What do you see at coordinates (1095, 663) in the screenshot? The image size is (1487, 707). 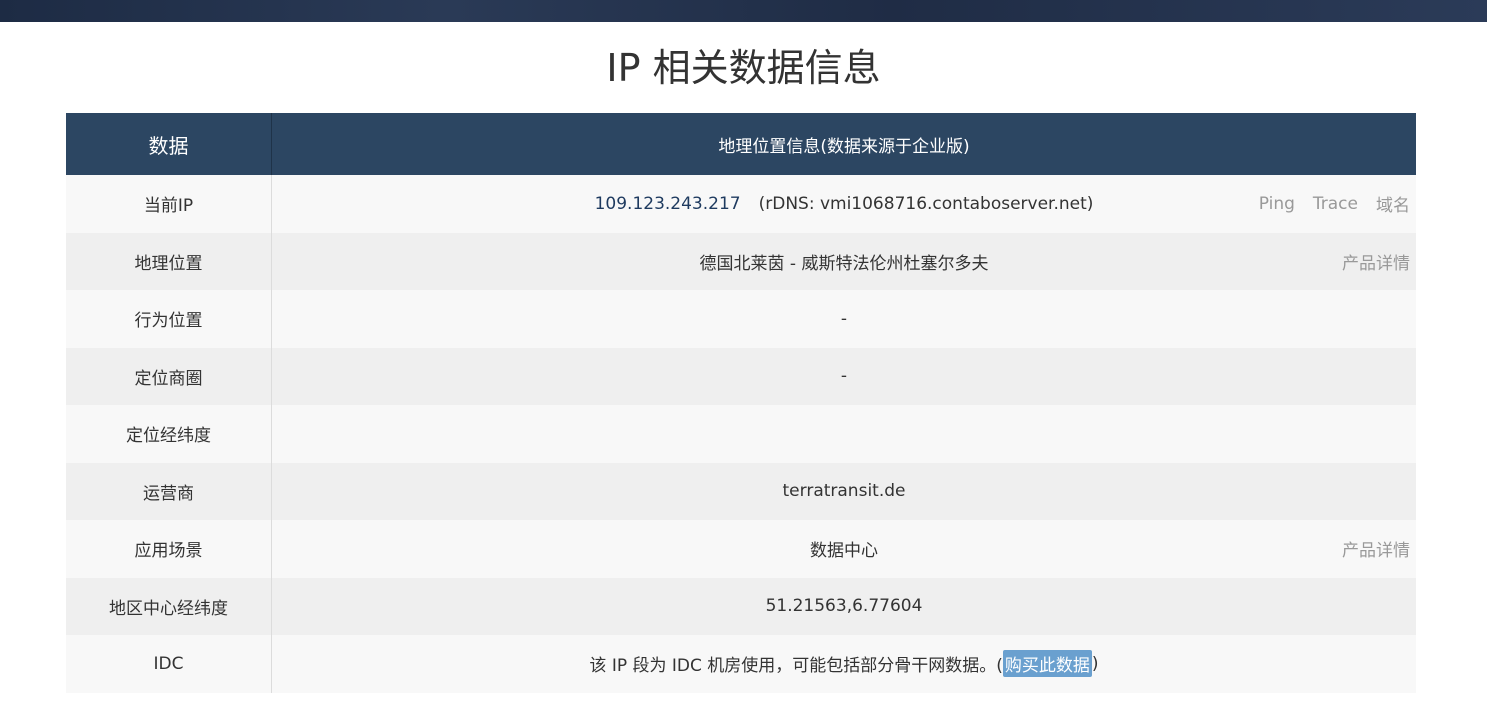 I see `idc-text-end: )` at bounding box center [1095, 663].